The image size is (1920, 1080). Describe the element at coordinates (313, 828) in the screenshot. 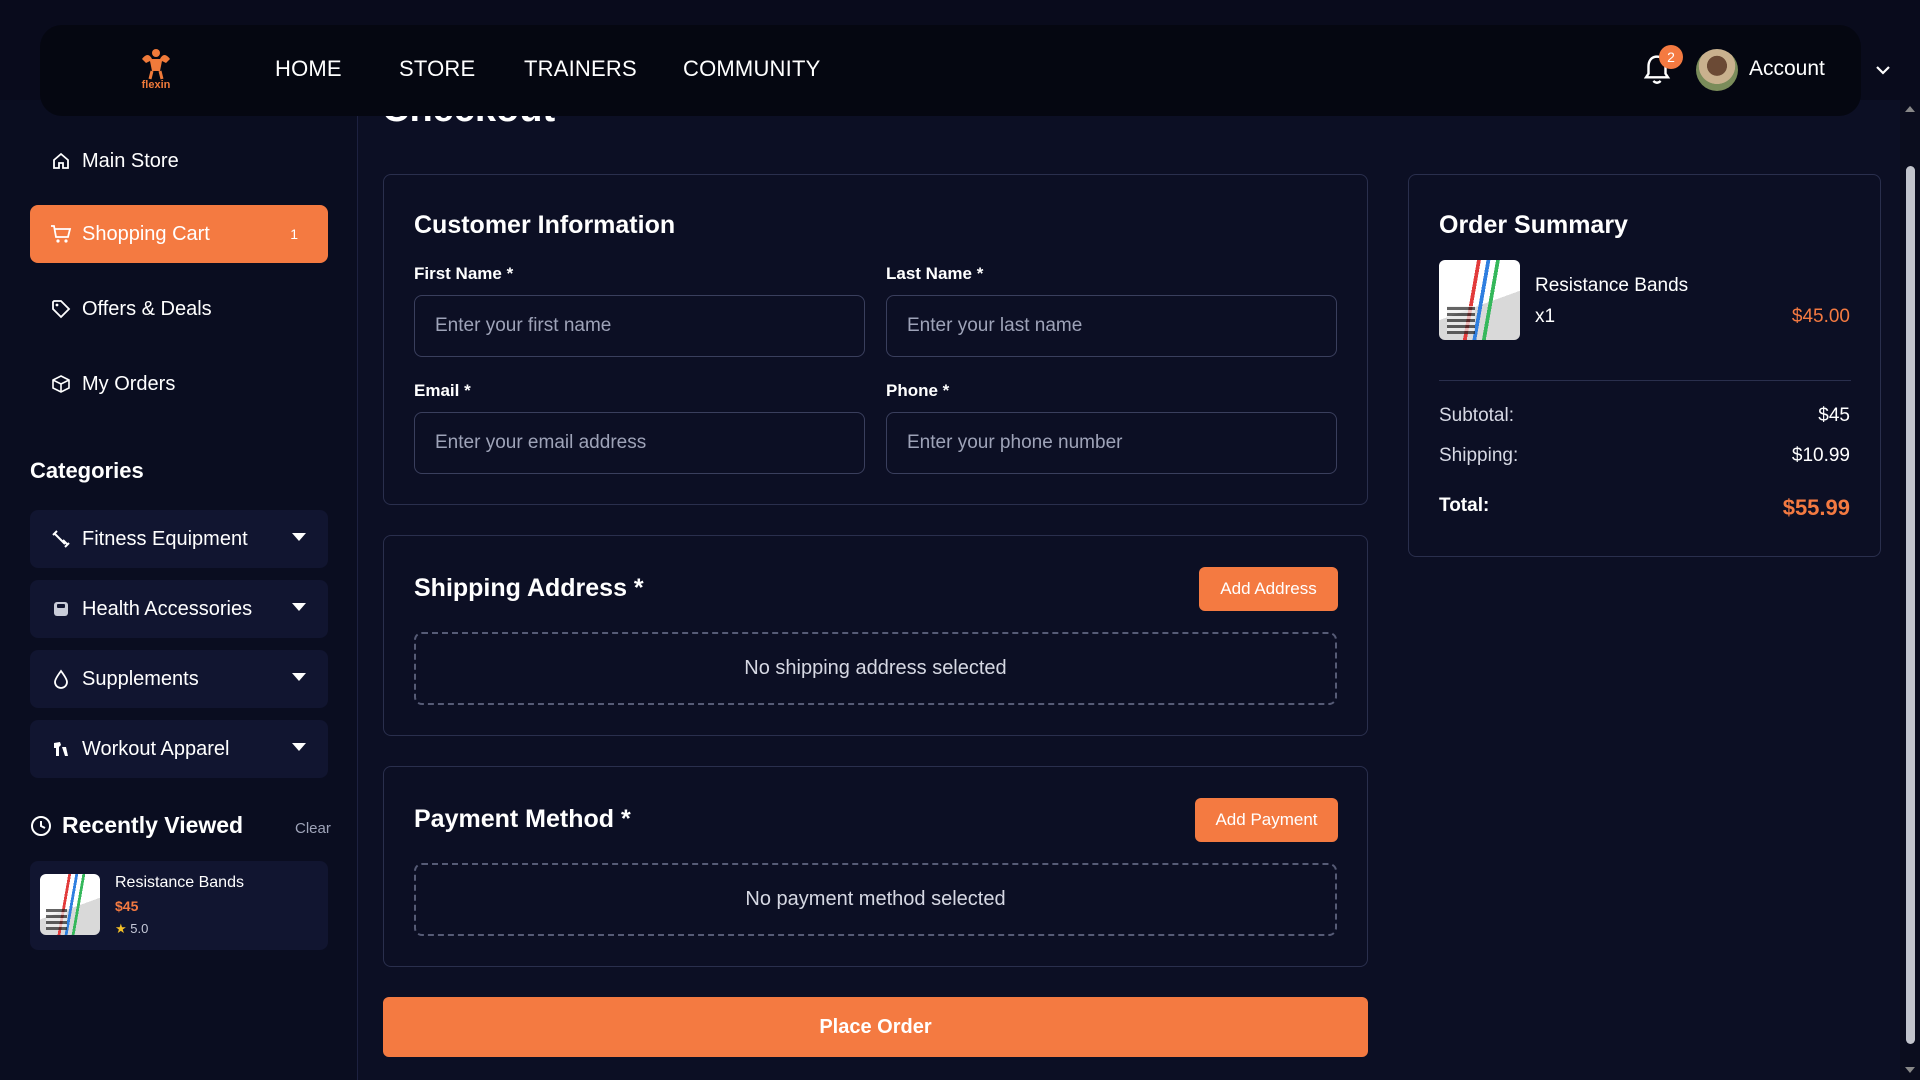

I see `clear-recent-link: Clear` at that location.